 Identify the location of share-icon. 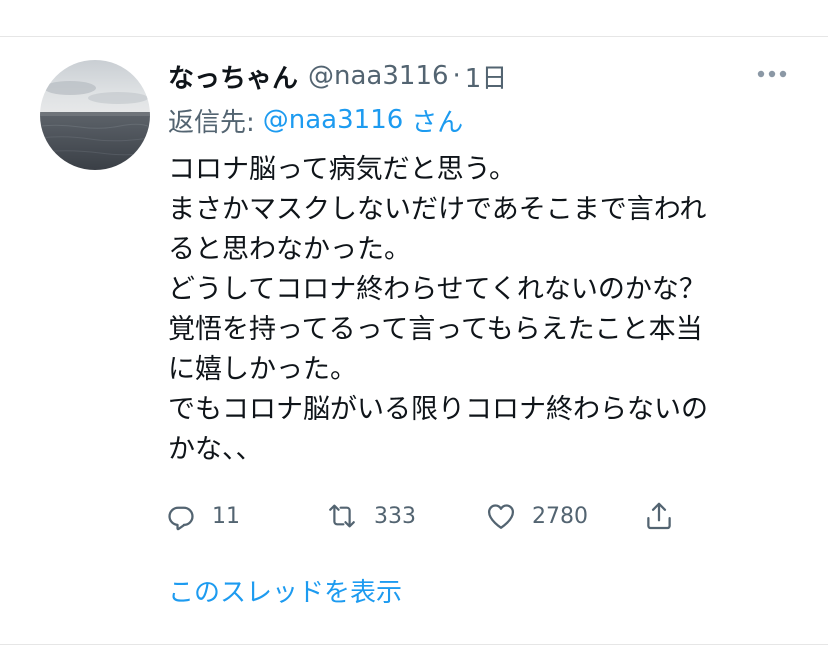
(659, 516).